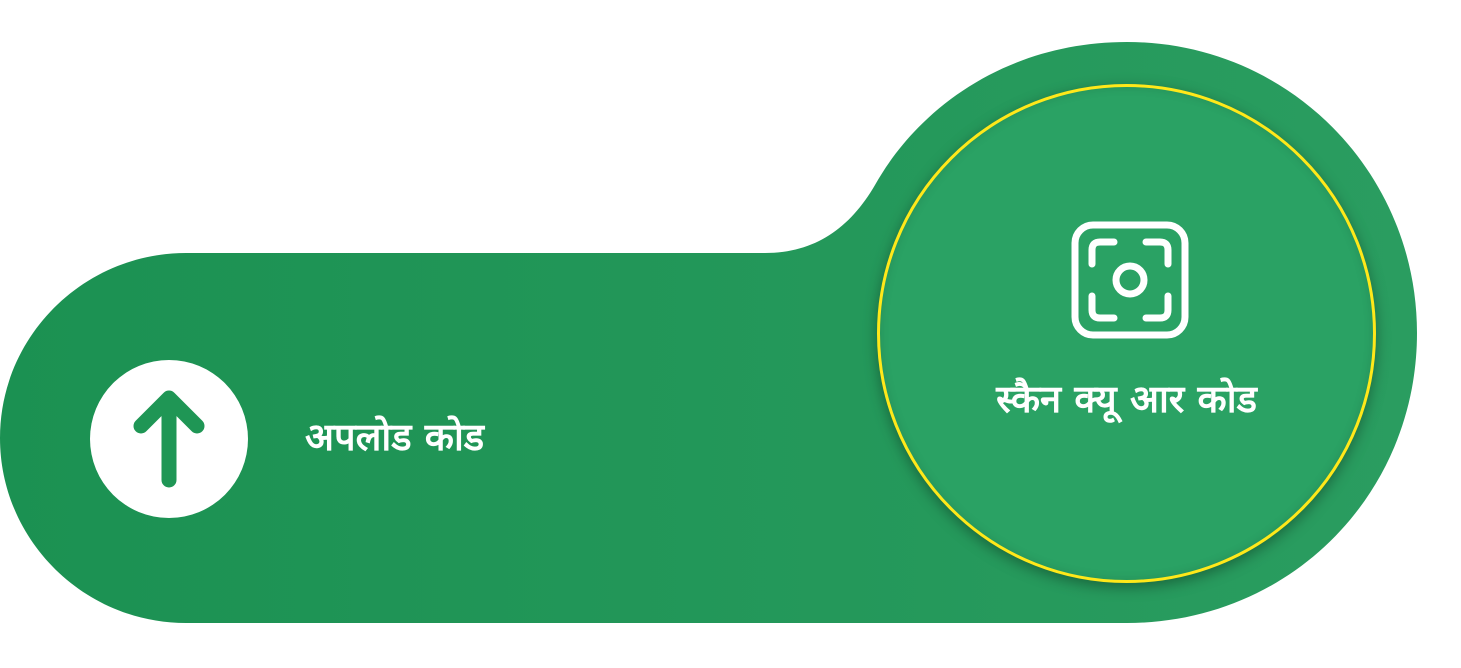 Image resolution: width=1461 pixels, height=668 pixels. What do you see at coordinates (395, 437) in the screenshot?
I see `upload-code-label: अपलोड कोड` at bounding box center [395, 437].